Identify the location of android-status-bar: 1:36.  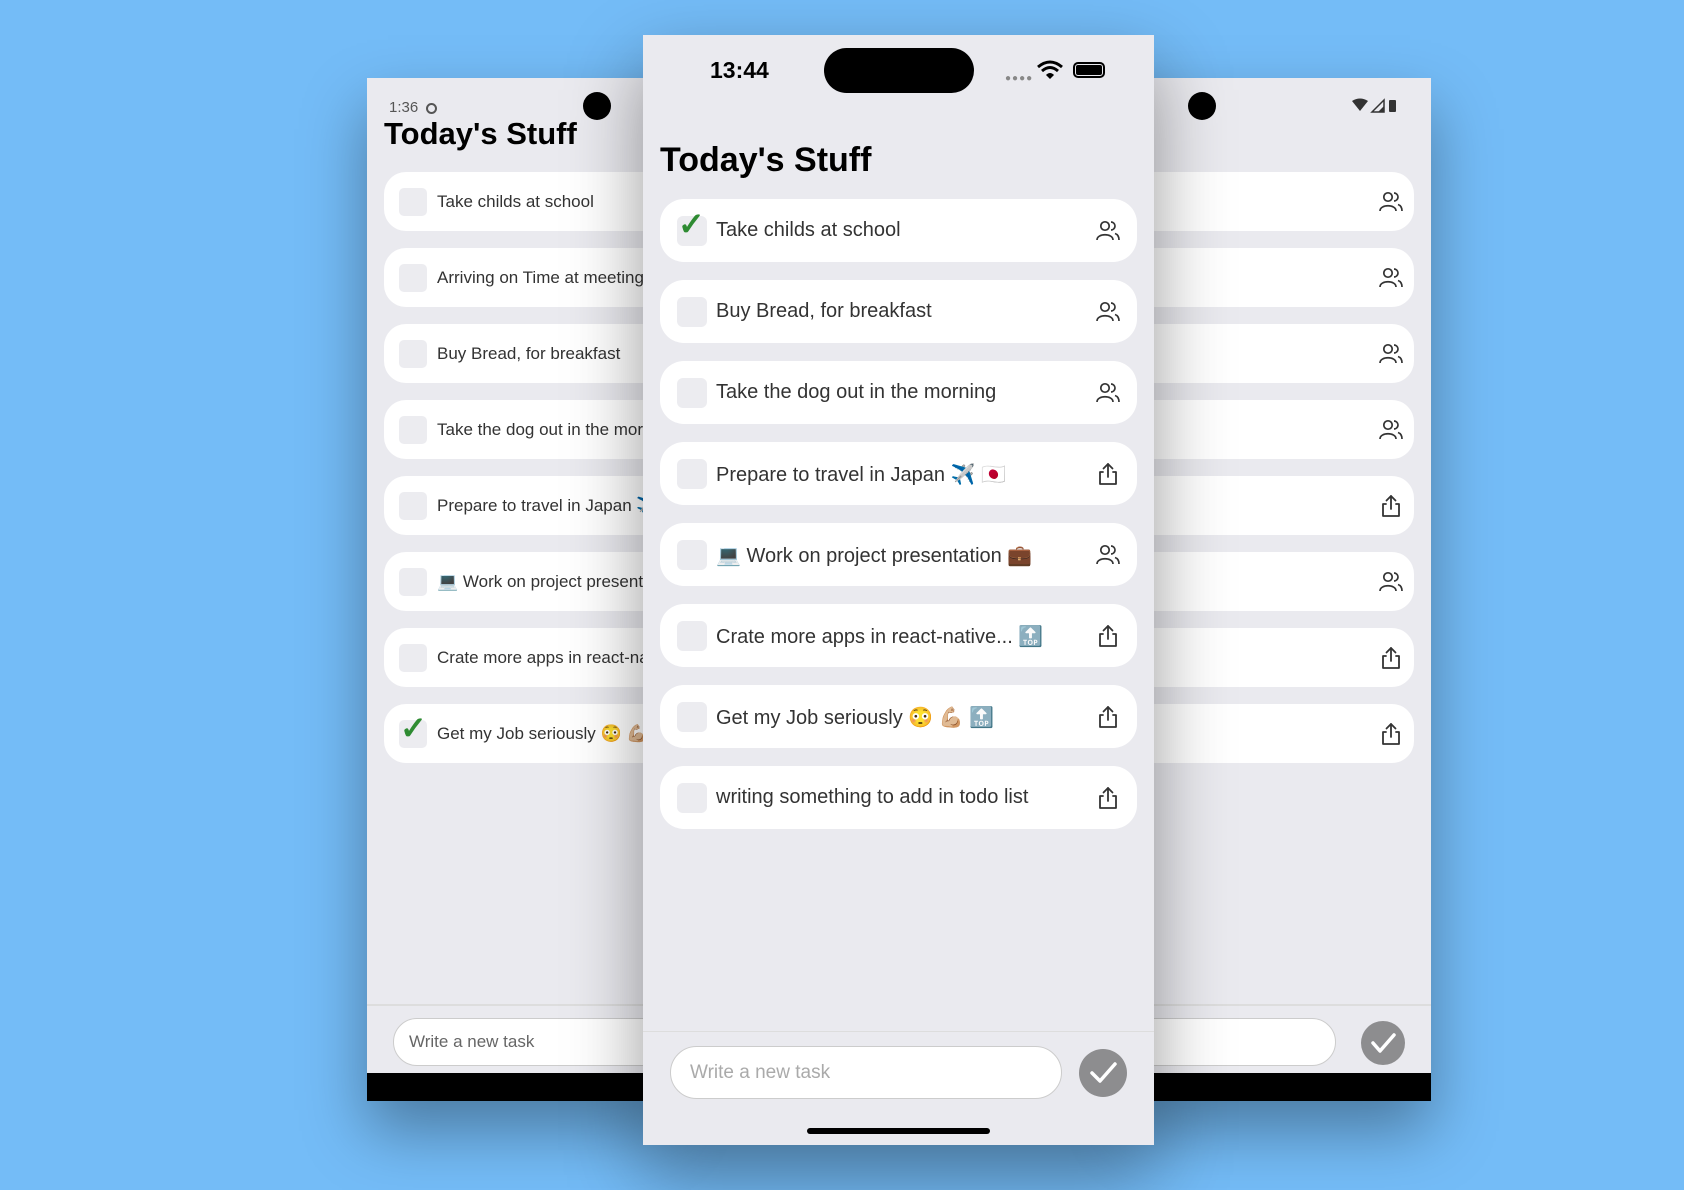
(413, 107).